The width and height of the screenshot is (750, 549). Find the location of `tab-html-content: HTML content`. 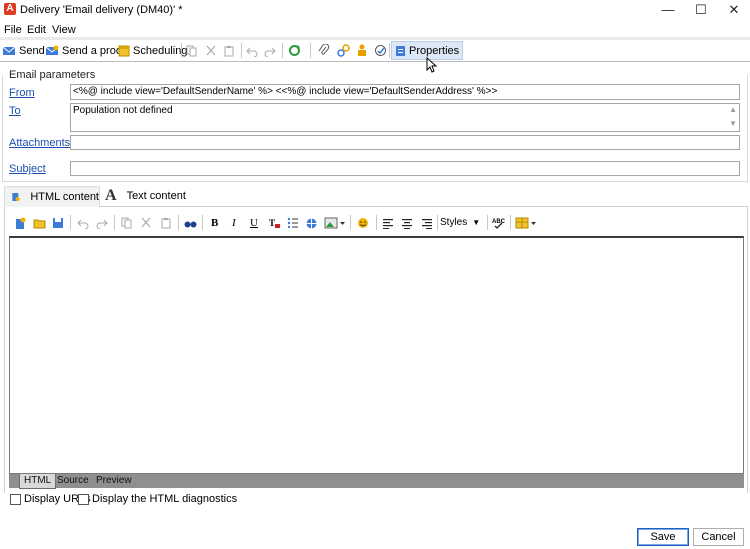

tab-html-content: HTML content is located at coordinates (52, 196).